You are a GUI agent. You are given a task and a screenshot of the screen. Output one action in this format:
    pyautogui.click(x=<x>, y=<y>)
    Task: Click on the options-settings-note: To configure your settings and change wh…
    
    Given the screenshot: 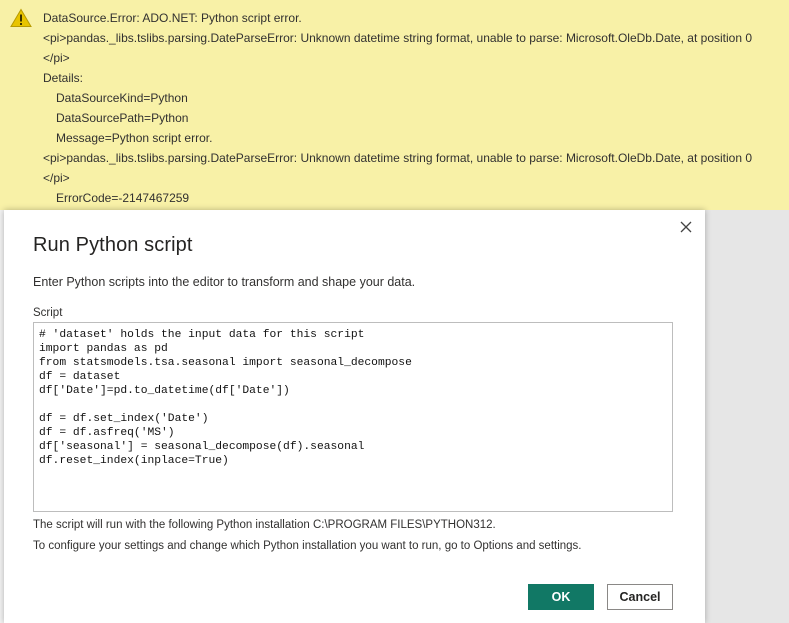 What is the action you would take?
    pyautogui.click(x=307, y=546)
    